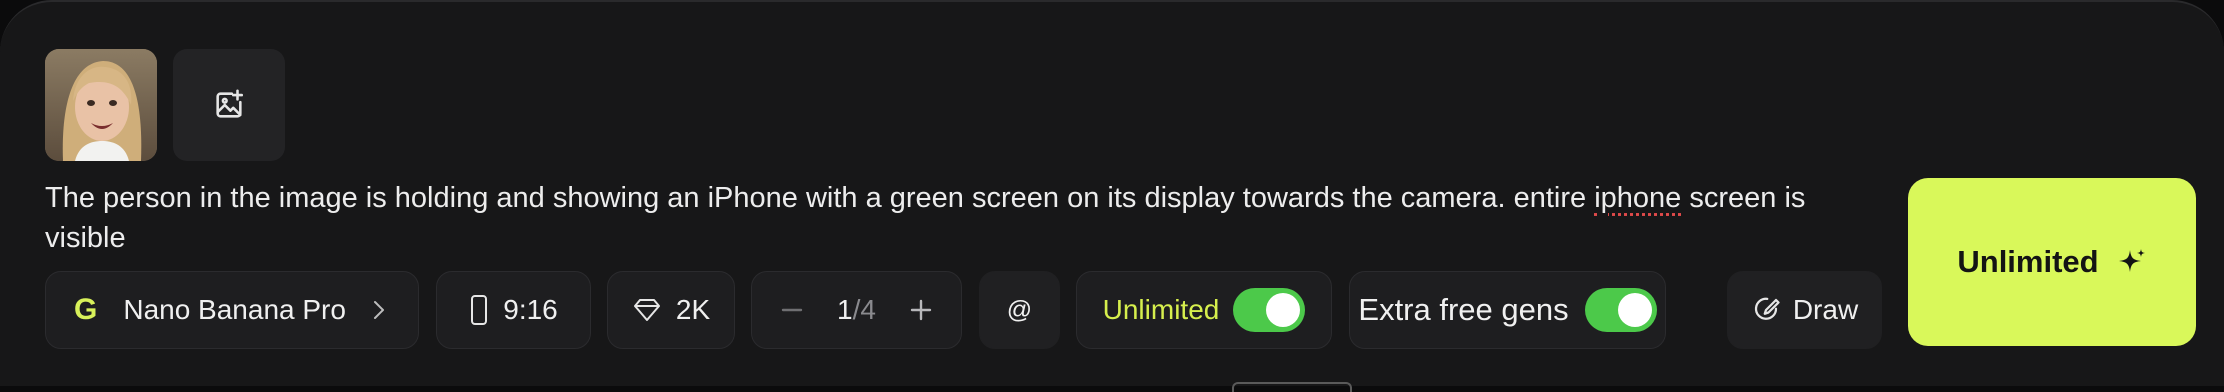  I want to click on extra-free-gens-toggle, so click(1621, 310).